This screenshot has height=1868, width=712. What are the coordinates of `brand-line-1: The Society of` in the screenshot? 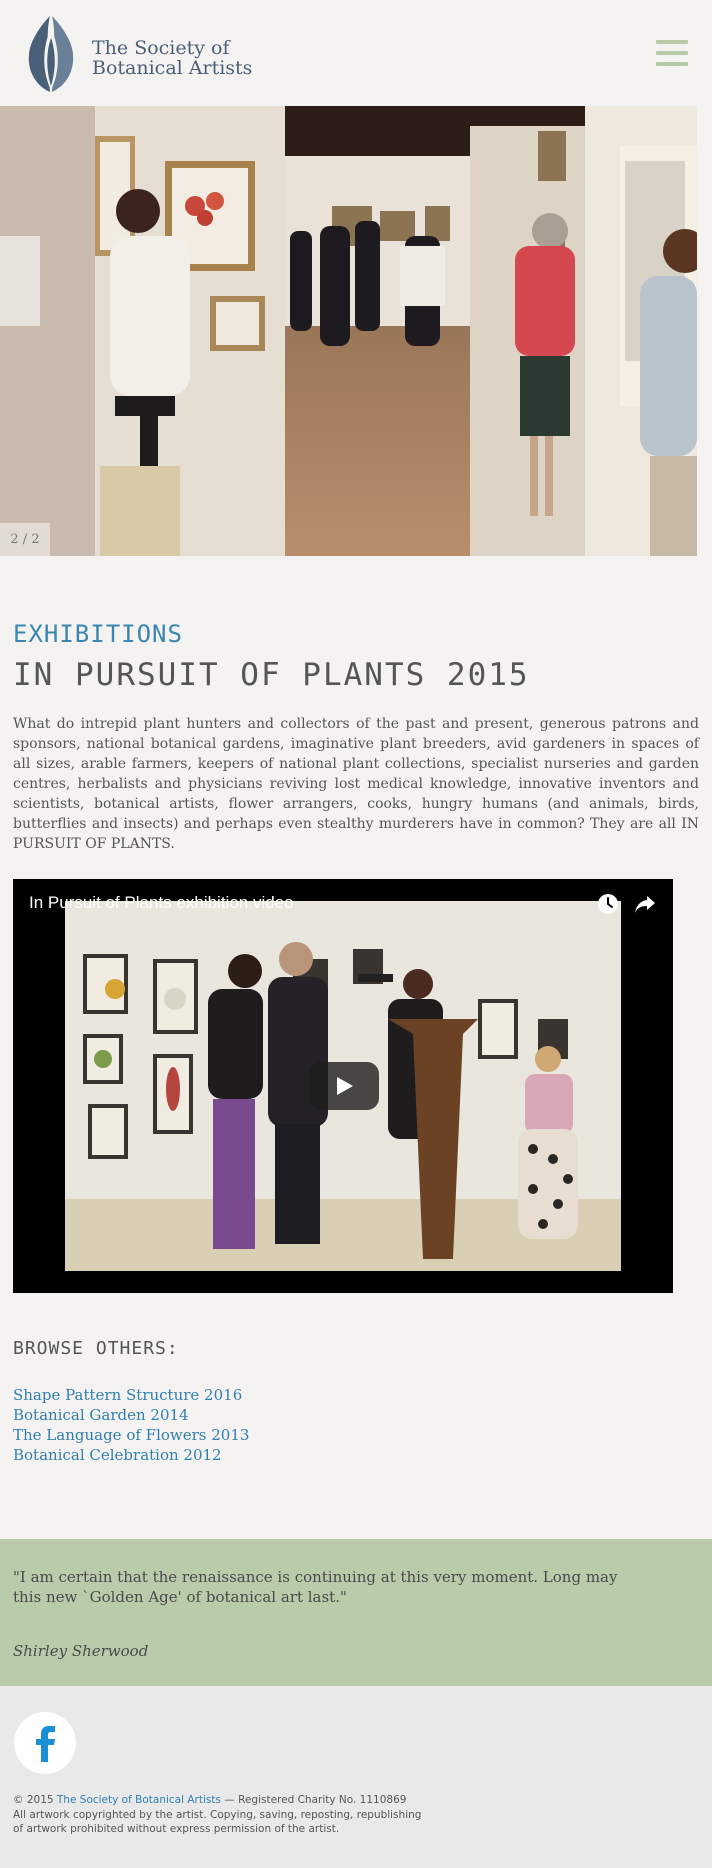 It's located at (161, 48).